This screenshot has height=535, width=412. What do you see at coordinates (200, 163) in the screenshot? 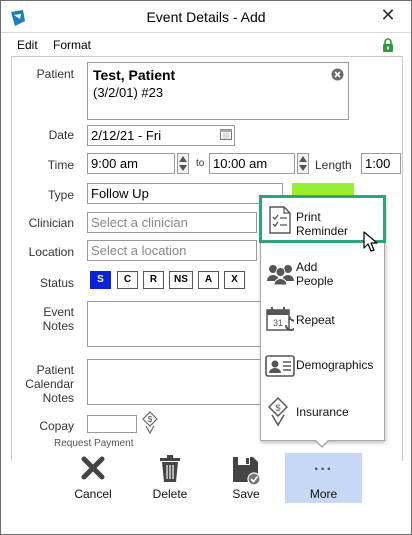
I see `to-label: to` at bounding box center [200, 163].